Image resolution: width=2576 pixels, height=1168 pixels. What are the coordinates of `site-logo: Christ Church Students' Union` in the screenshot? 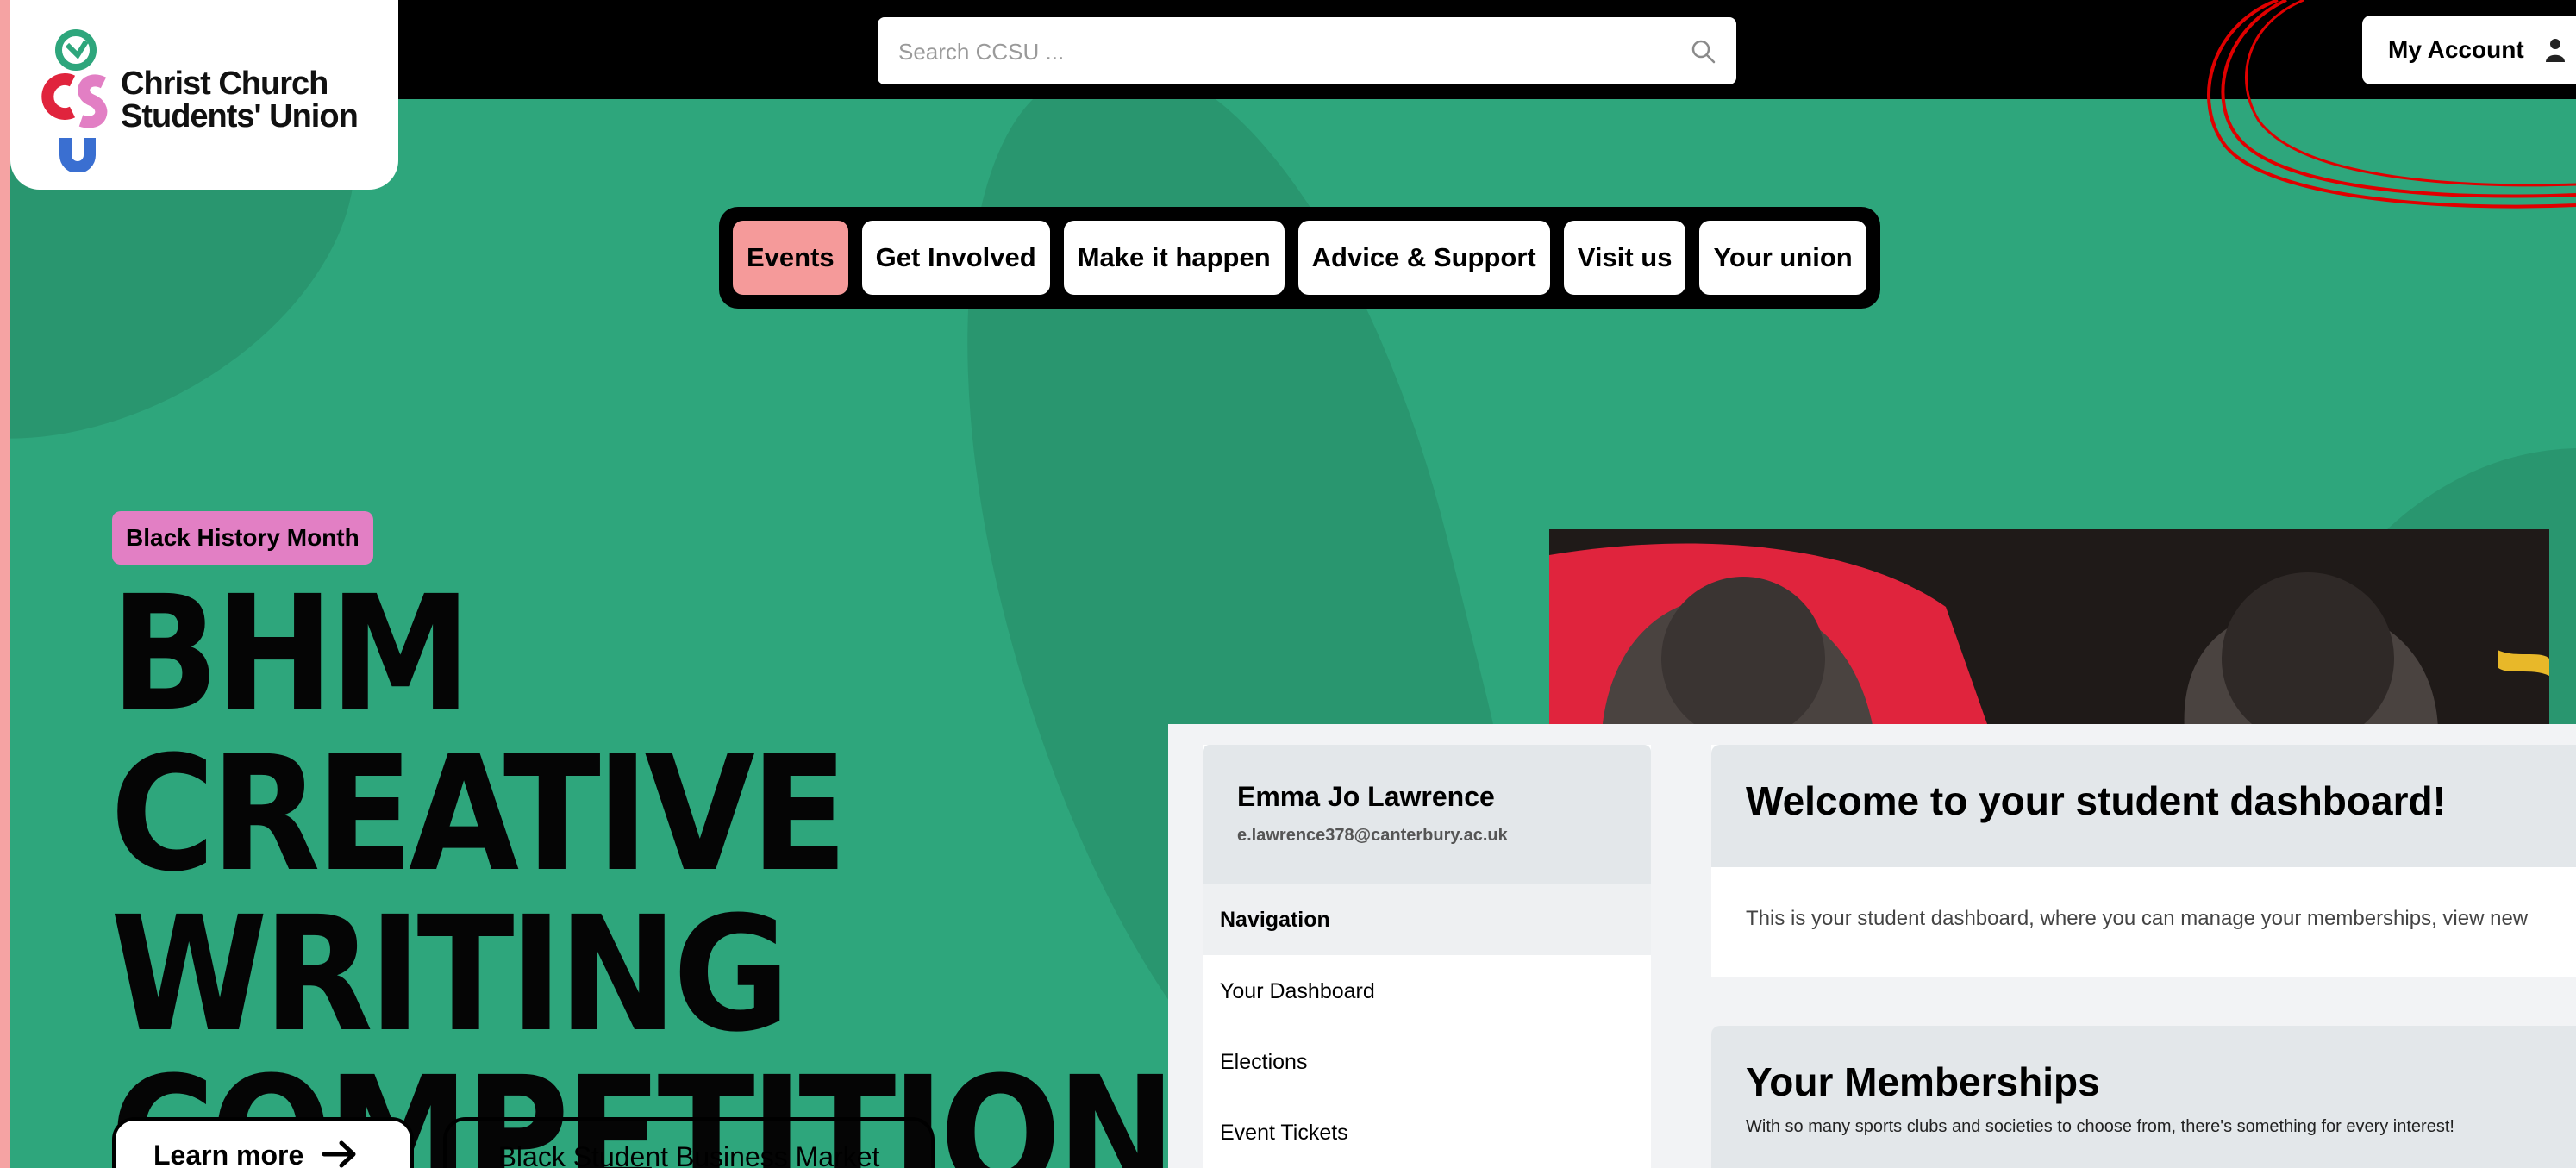 It's located at (204, 95).